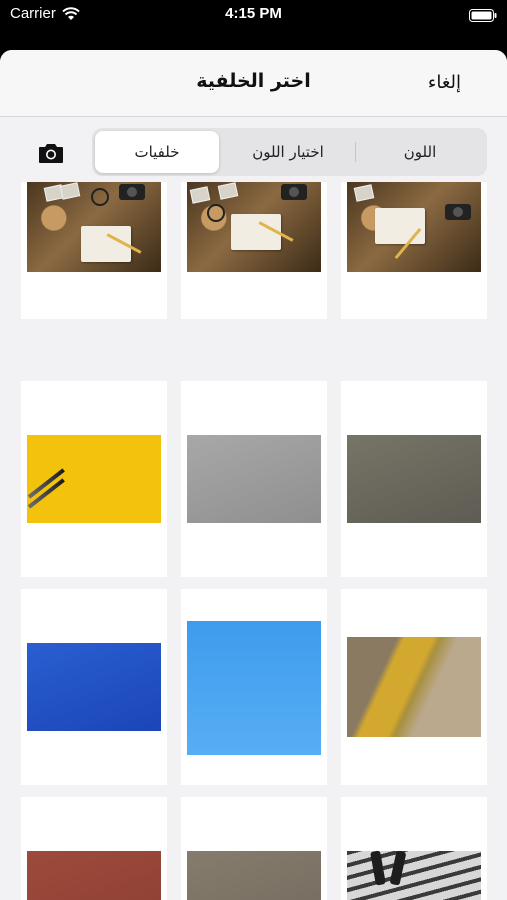 Image resolution: width=507 pixels, height=900 pixels. I want to click on background-tile-sand-texture, so click(254, 848).